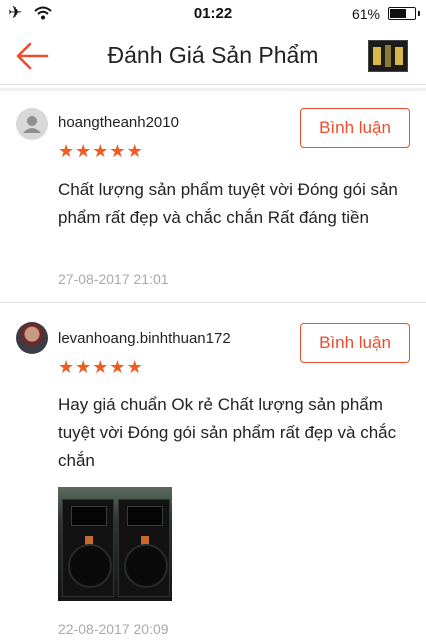 The image size is (426, 641). I want to click on review-date: 22-08-2017 20:09, so click(113, 629).